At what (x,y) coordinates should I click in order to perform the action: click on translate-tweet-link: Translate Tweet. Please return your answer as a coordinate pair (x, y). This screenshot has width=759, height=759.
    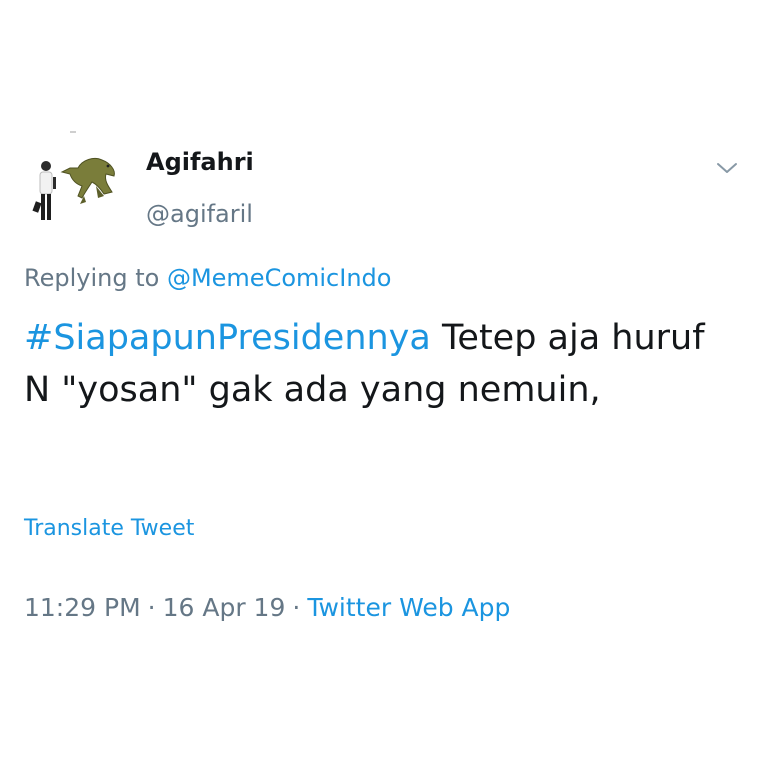
    Looking at the image, I should click on (109, 528).